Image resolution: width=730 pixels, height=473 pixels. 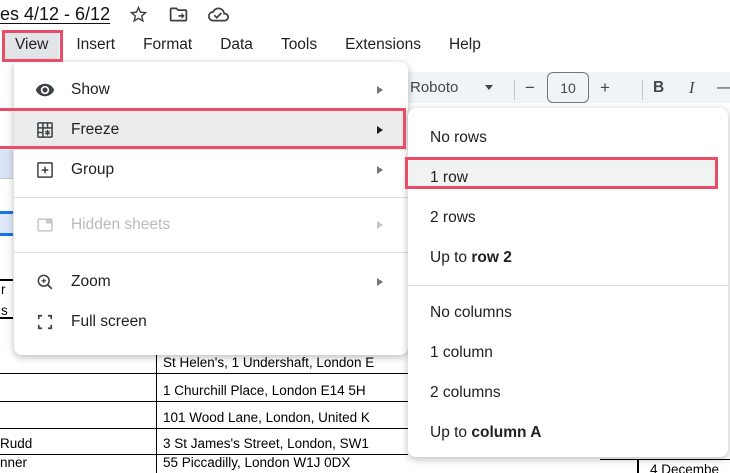 I want to click on menu-help: Help, so click(x=465, y=45).